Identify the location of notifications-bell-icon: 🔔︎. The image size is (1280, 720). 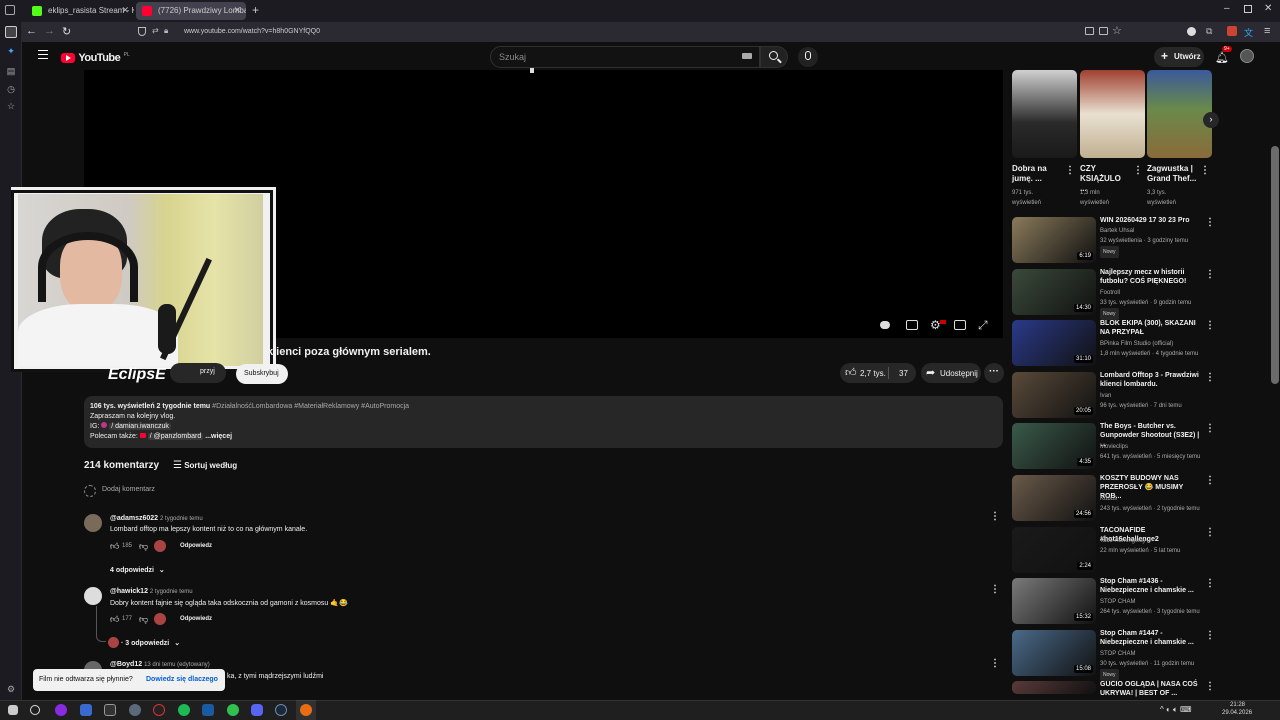
(1222, 57).